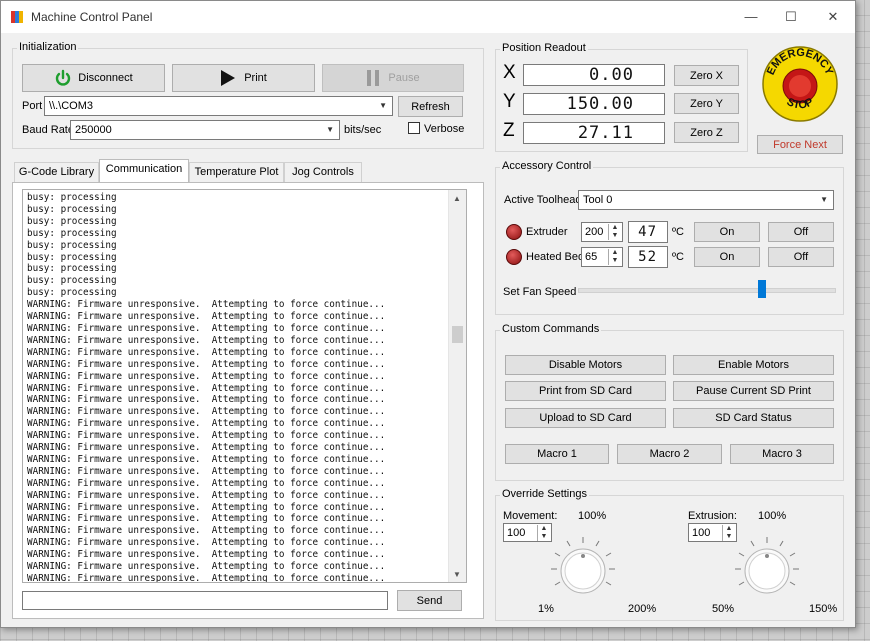  Describe the element at coordinates (527, 532) in the screenshot. I see `movement-stepper: 100 ▲ ▼` at that location.